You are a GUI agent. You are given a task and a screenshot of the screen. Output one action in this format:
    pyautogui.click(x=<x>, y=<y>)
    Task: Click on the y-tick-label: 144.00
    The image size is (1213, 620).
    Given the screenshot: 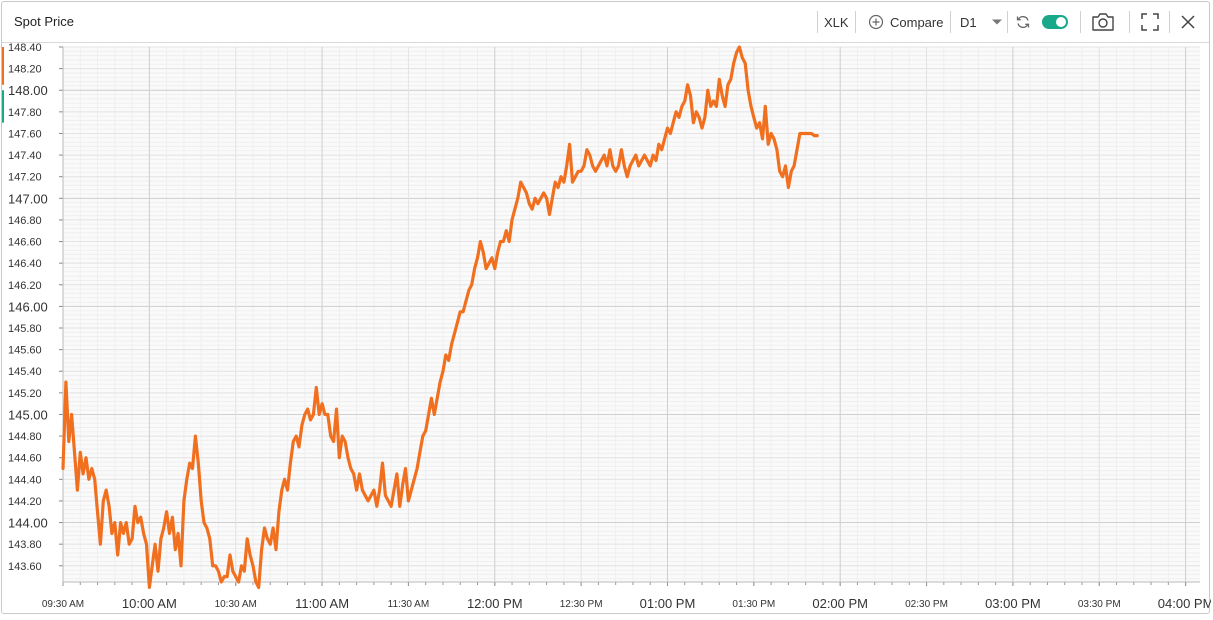 What is the action you would take?
    pyautogui.click(x=28, y=523)
    